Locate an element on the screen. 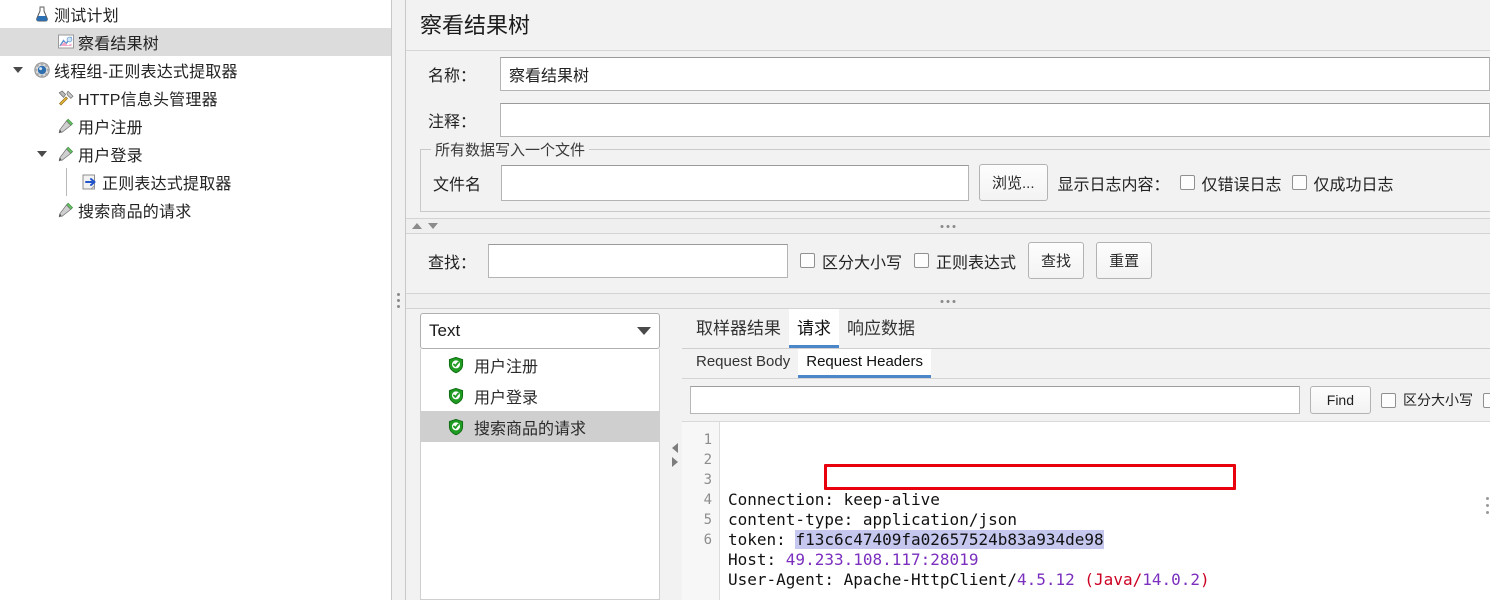 This screenshot has width=1490, height=600. list-item: 搜索商品的请求 is located at coordinates (540, 426).